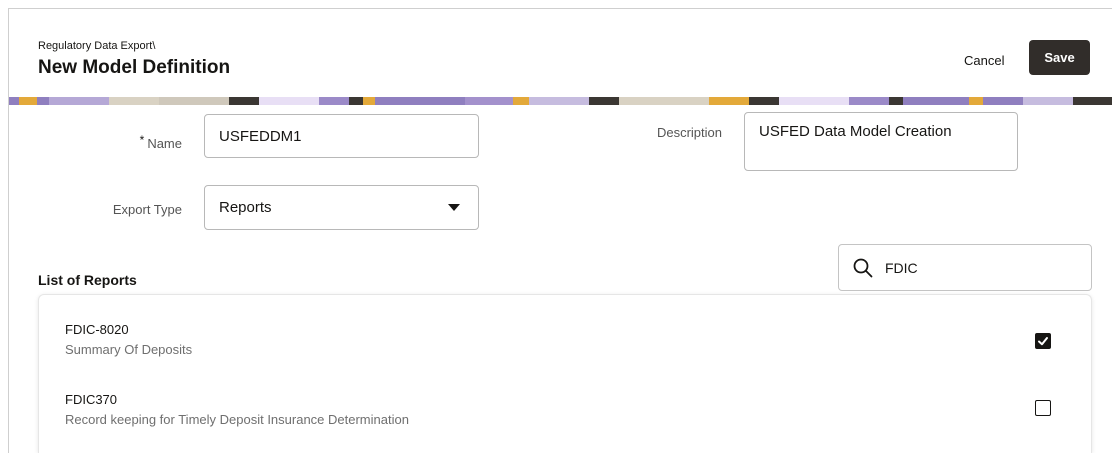 The width and height of the screenshot is (1112, 453). Describe the element at coordinates (97, 329) in the screenshot. I see `report-code: FDIC-8020` at that location.